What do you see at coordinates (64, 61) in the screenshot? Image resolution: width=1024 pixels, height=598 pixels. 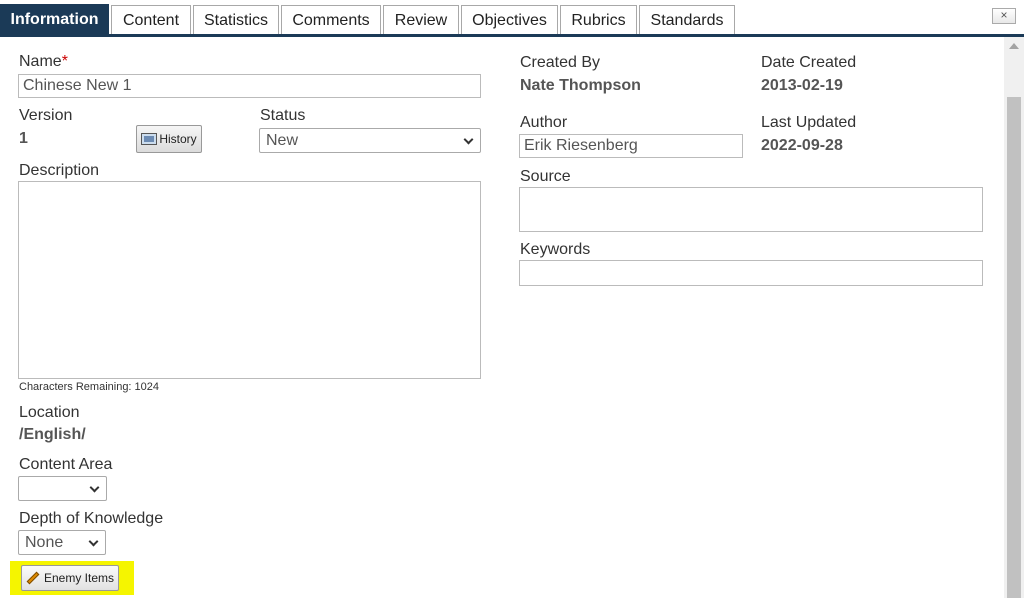 I see `required-asterisk: *` at bounding box center [64, 61].